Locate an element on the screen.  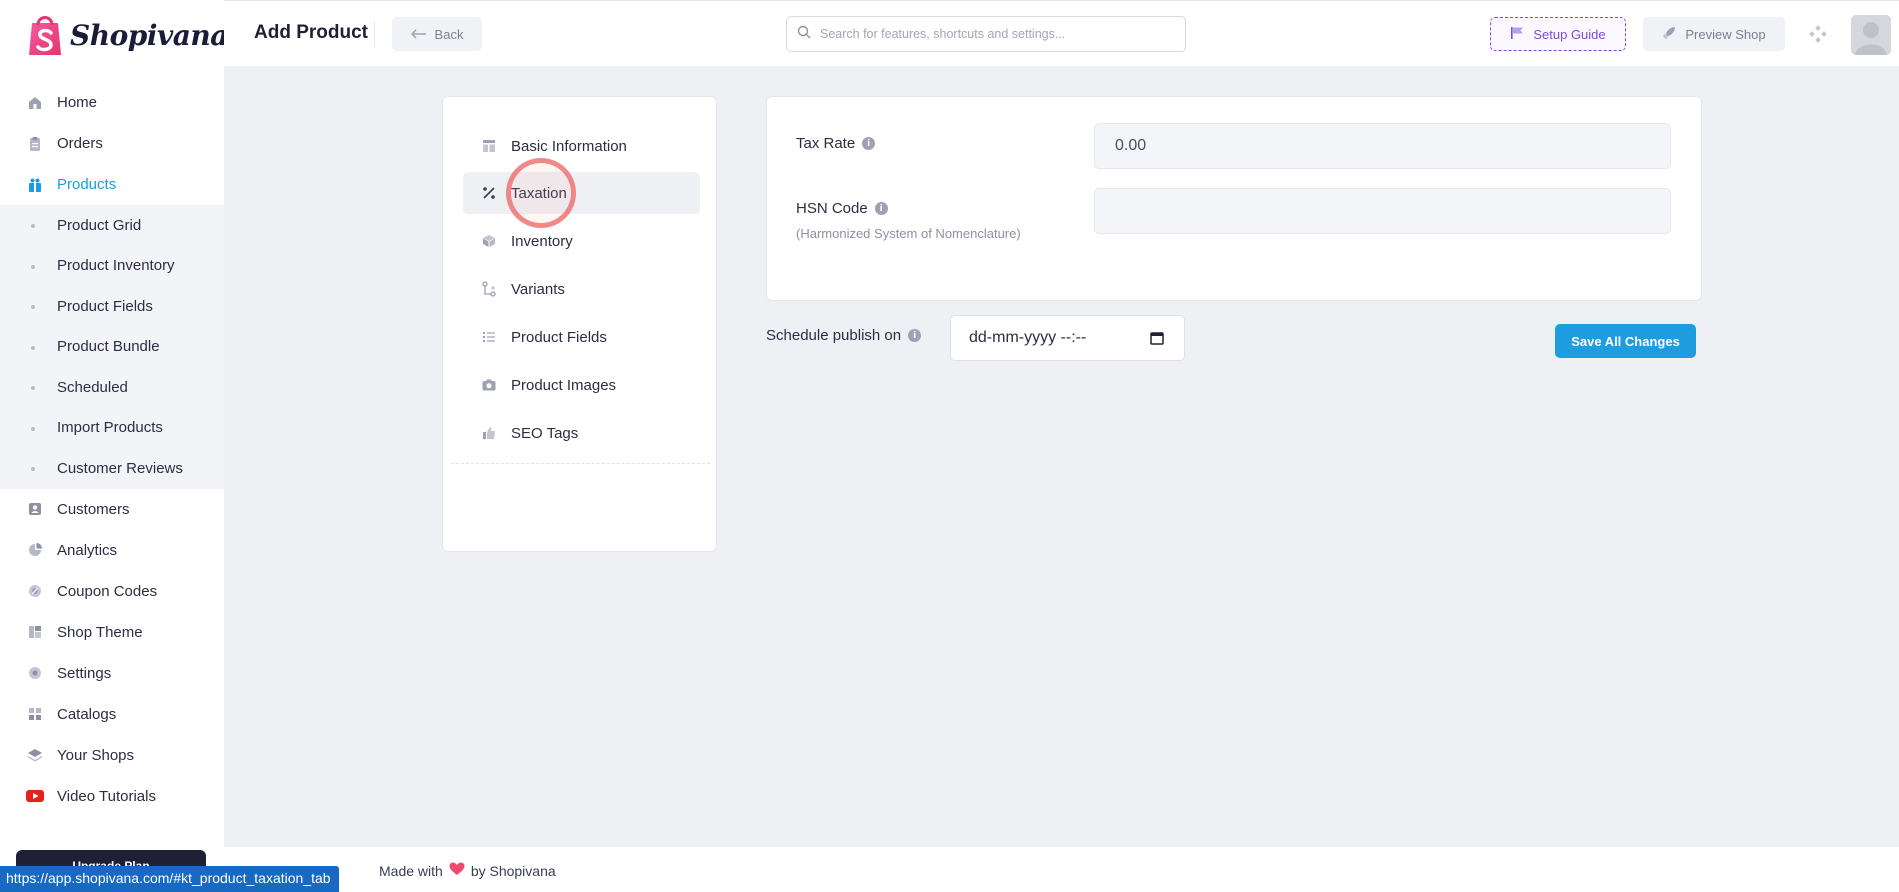
calendar-icon is located at coordinates (1157, 338).